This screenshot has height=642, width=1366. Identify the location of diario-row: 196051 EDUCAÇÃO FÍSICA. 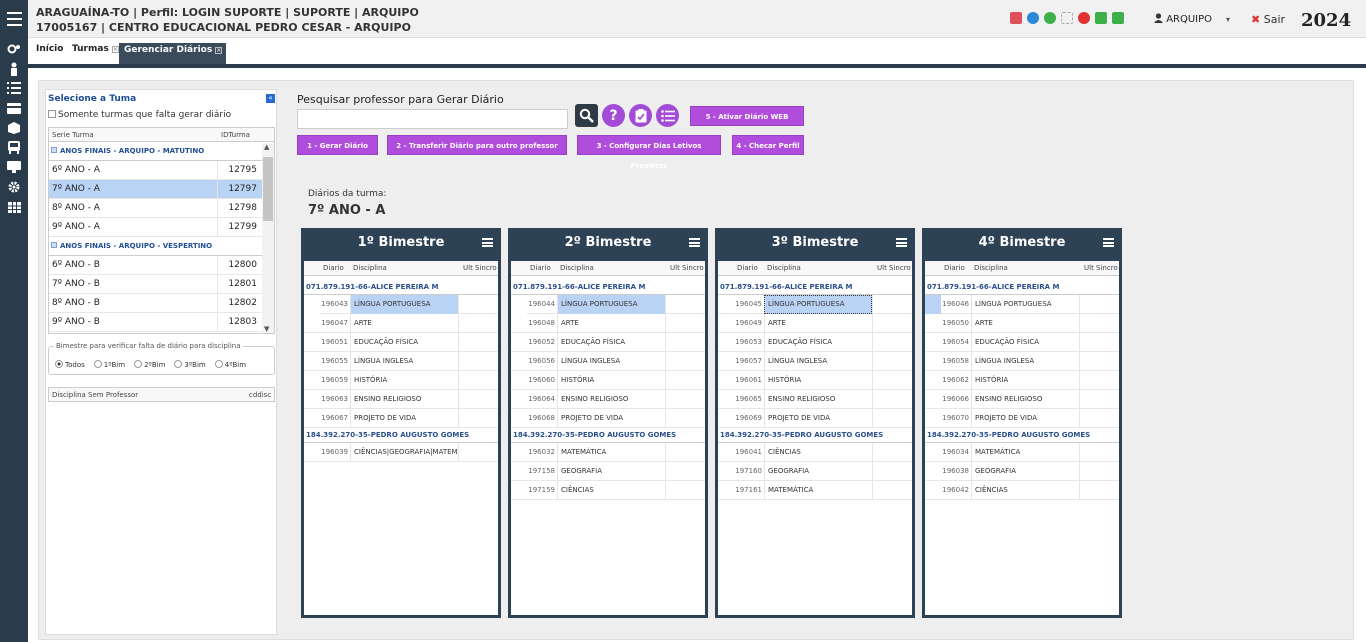
(401, 342).